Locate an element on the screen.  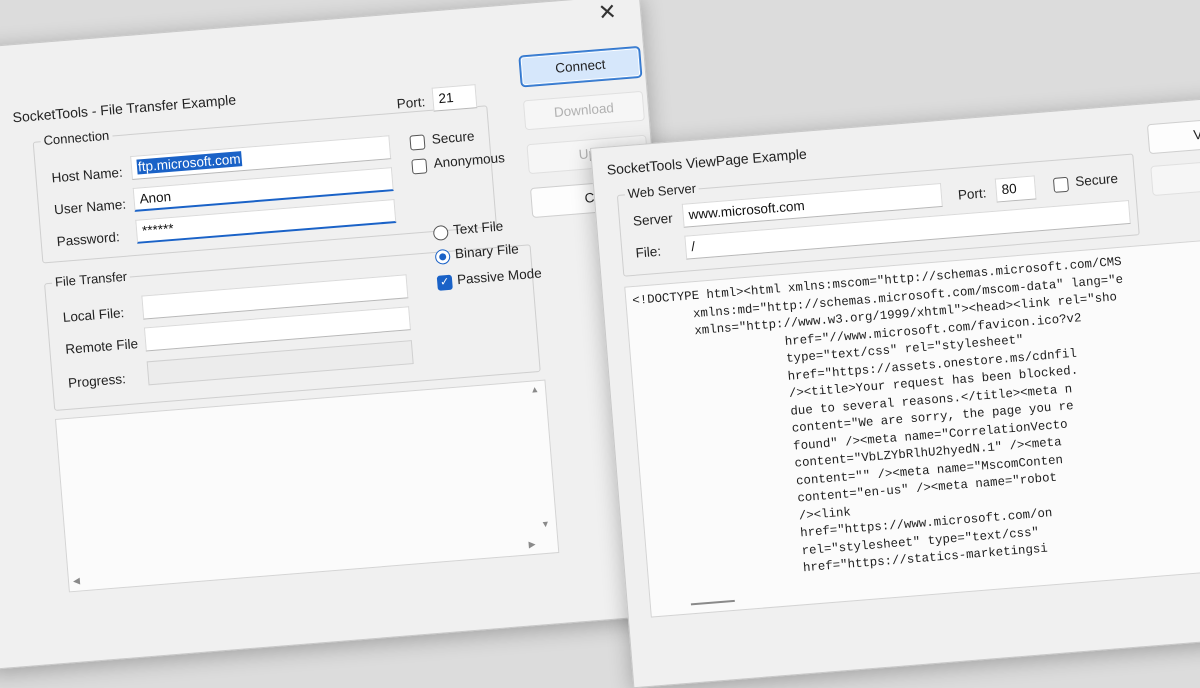
ftp-window-title: SocketTools - File Transfer Example is located at coordinates (124, 108).